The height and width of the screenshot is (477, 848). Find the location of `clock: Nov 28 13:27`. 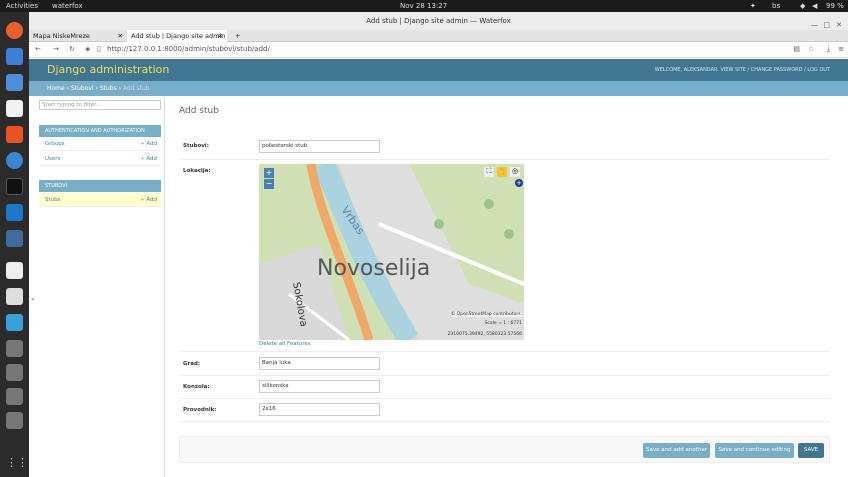

clock: Nov 28 13:27 is located at coordinates (423, 6).